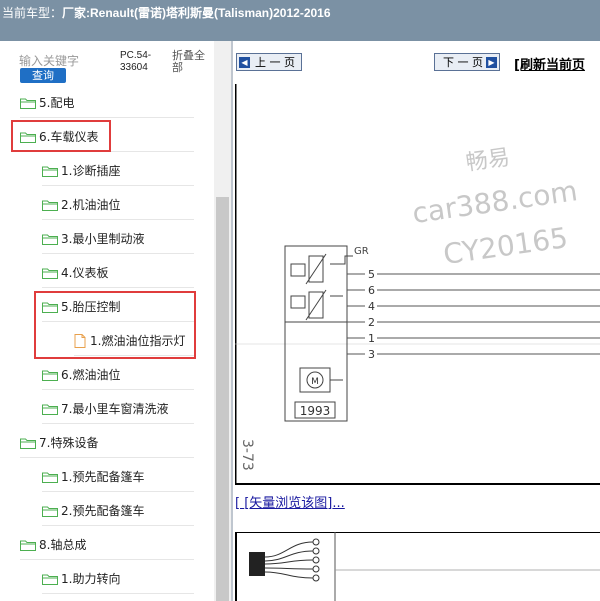 The width and height of the screenshot is (600, 601). I want to click on tree-item: 3.最小里制动液, so click(118, 239).